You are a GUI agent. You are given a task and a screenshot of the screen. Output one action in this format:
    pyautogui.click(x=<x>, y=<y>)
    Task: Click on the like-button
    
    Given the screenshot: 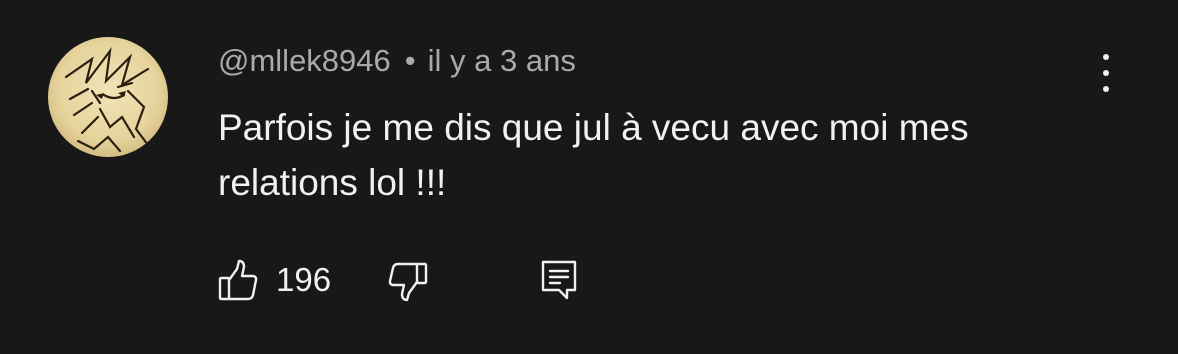 What is the action you would take?
    pyautogui.click(x=238, y=280)
    